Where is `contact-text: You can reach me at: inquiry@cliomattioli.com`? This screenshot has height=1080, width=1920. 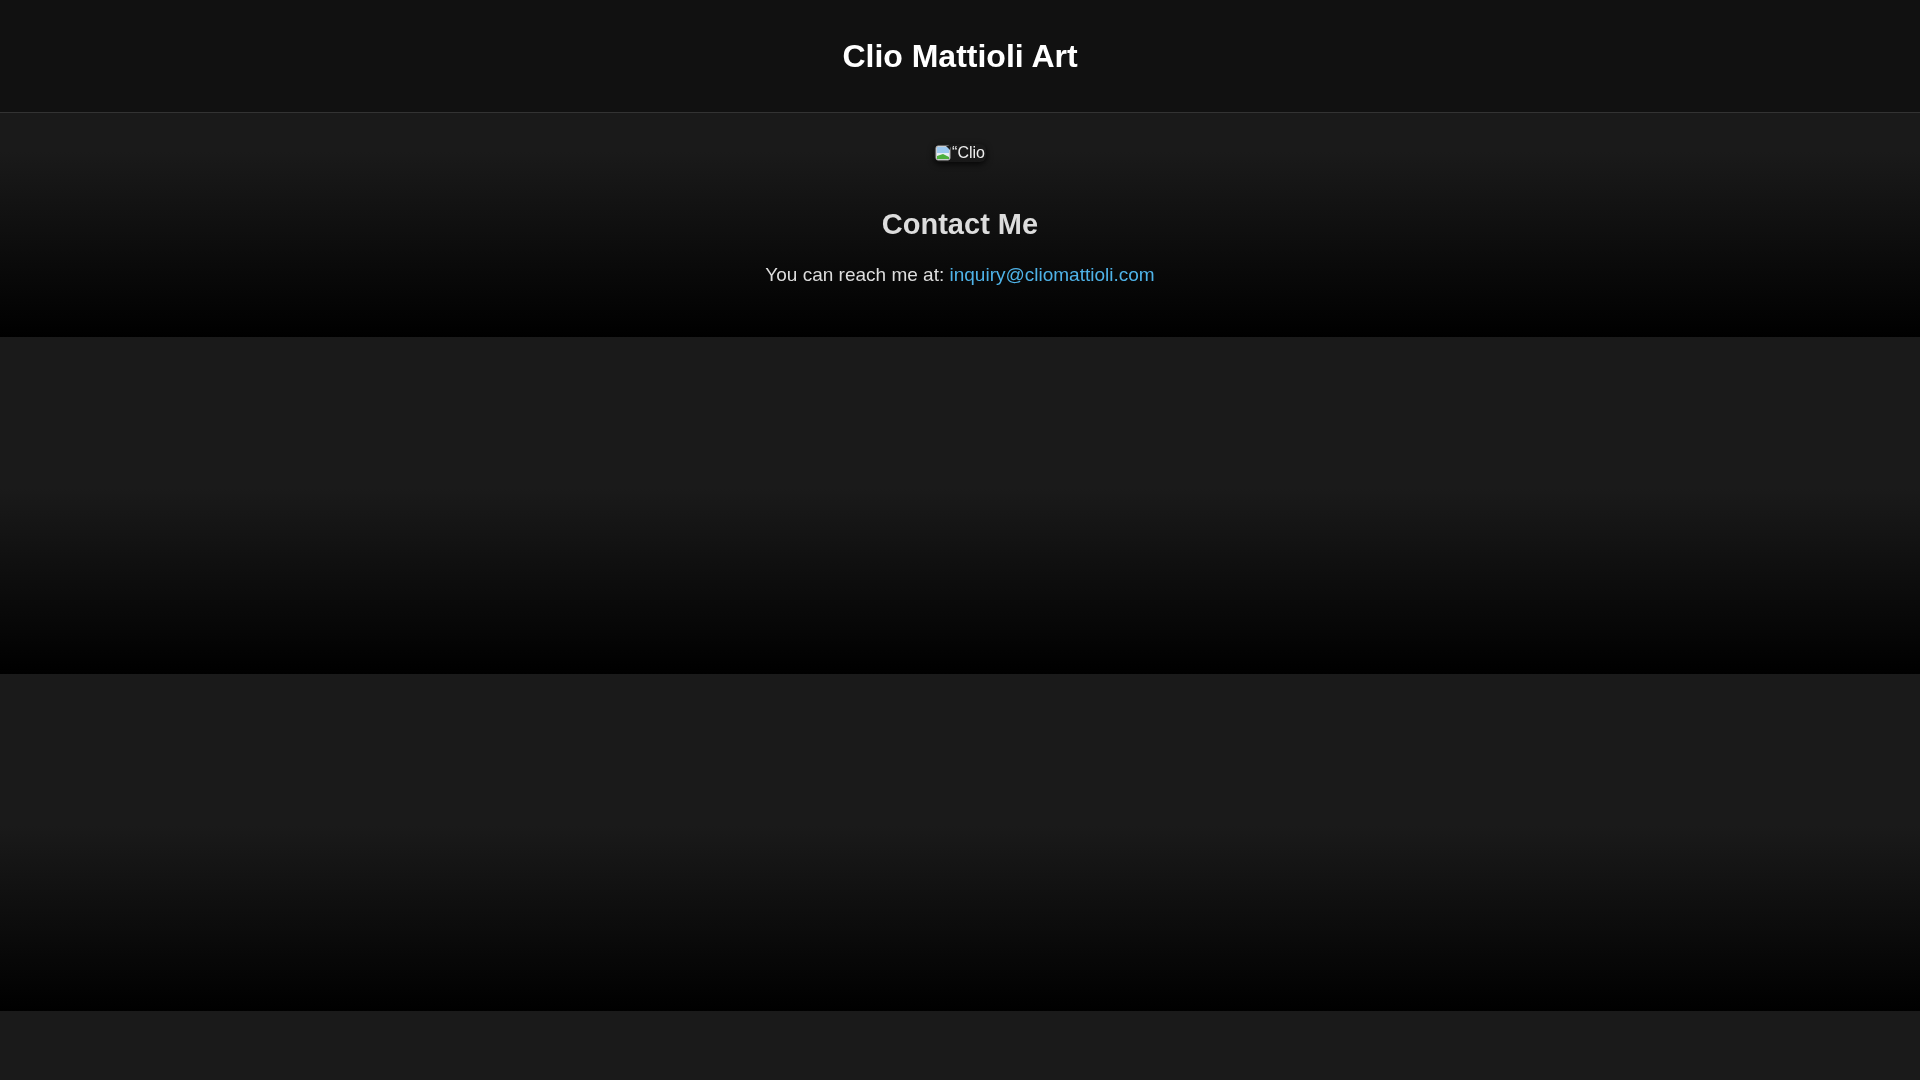
contact-text: You can reach me at: inquiry@cliomattioli.com is located at coordinates (960, 275).